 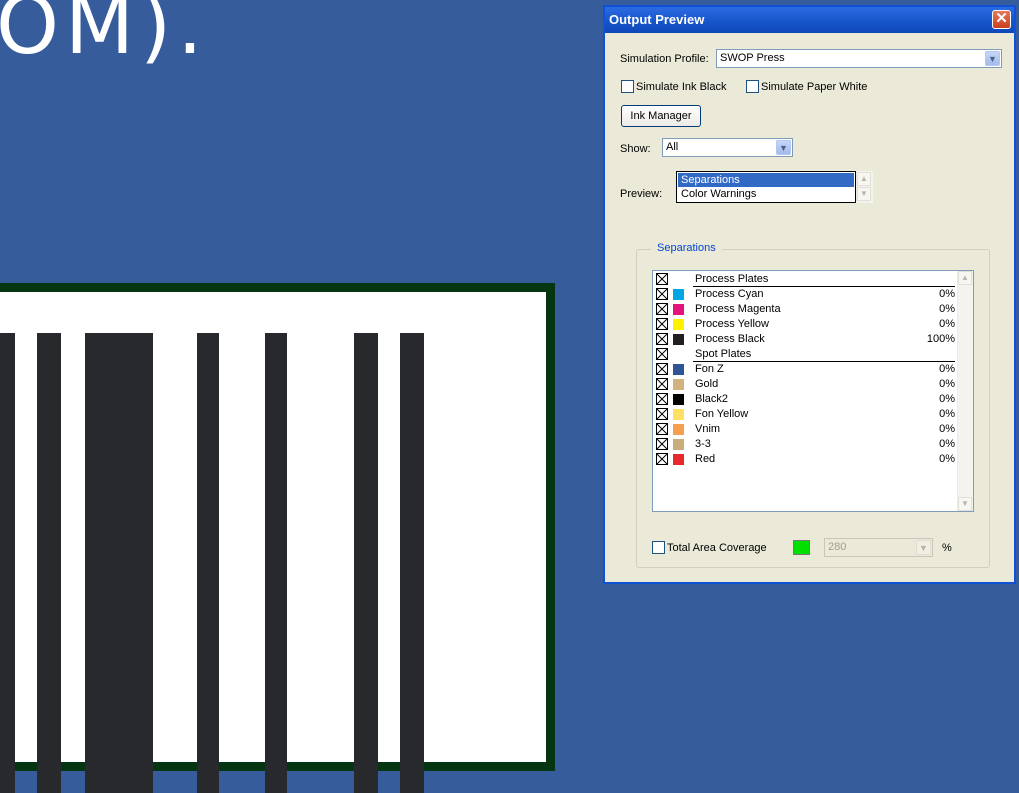 I want to click on show-value: All, so click(x=672, y=147).